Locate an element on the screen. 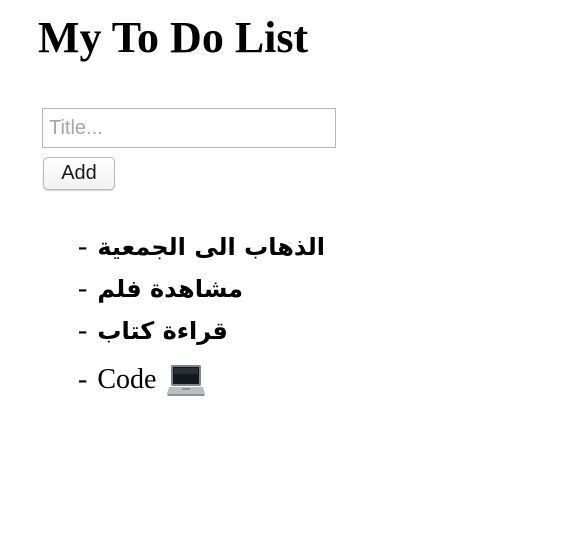  laptop-icon is located at coordinates (186, 380).